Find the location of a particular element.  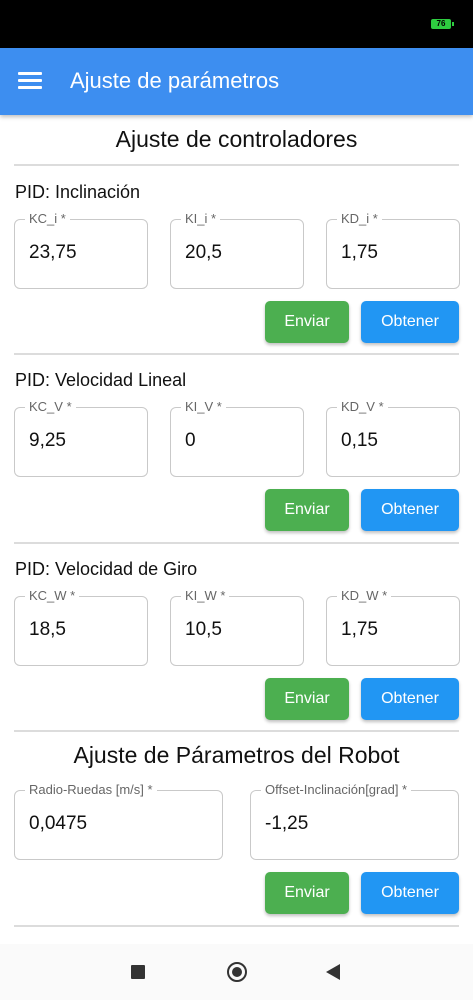

menu-icon is located at coordinates (30, 81).